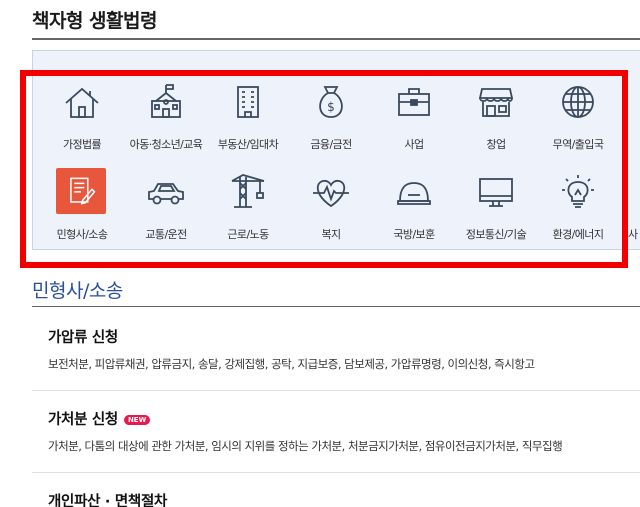  Describe the element at coordinates (331, 144) in the screenshot. I see `category-label: 금융/금전` at that location.